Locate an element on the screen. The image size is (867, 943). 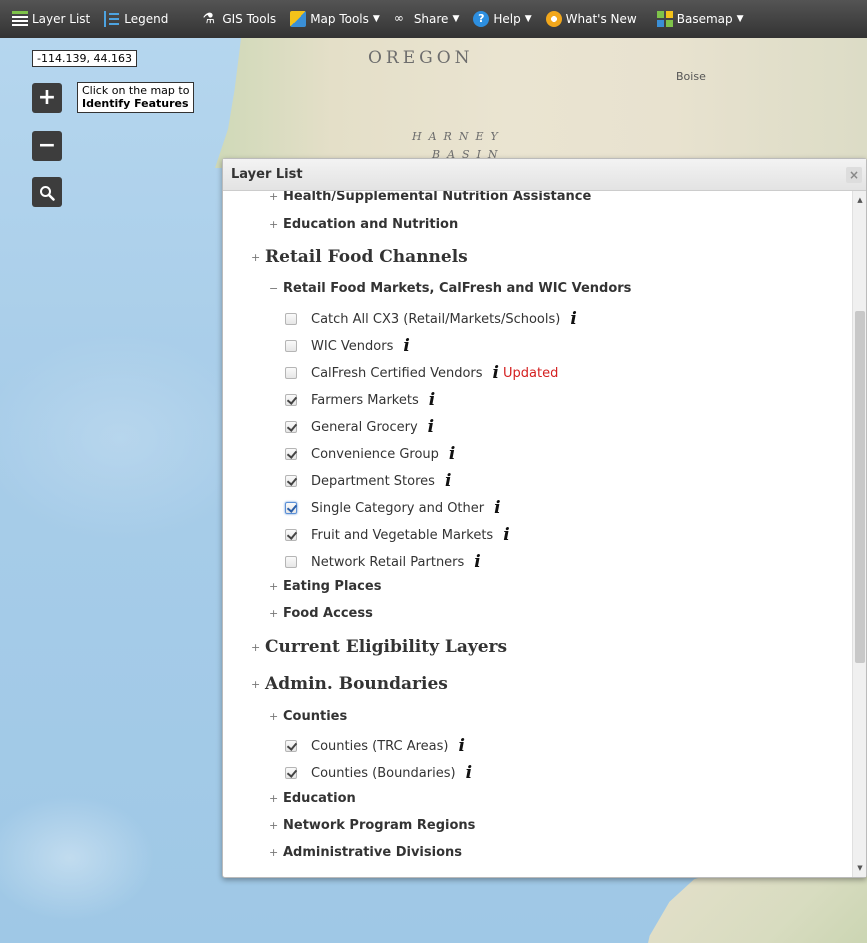
search-icon is located at coordinates (47, 193).